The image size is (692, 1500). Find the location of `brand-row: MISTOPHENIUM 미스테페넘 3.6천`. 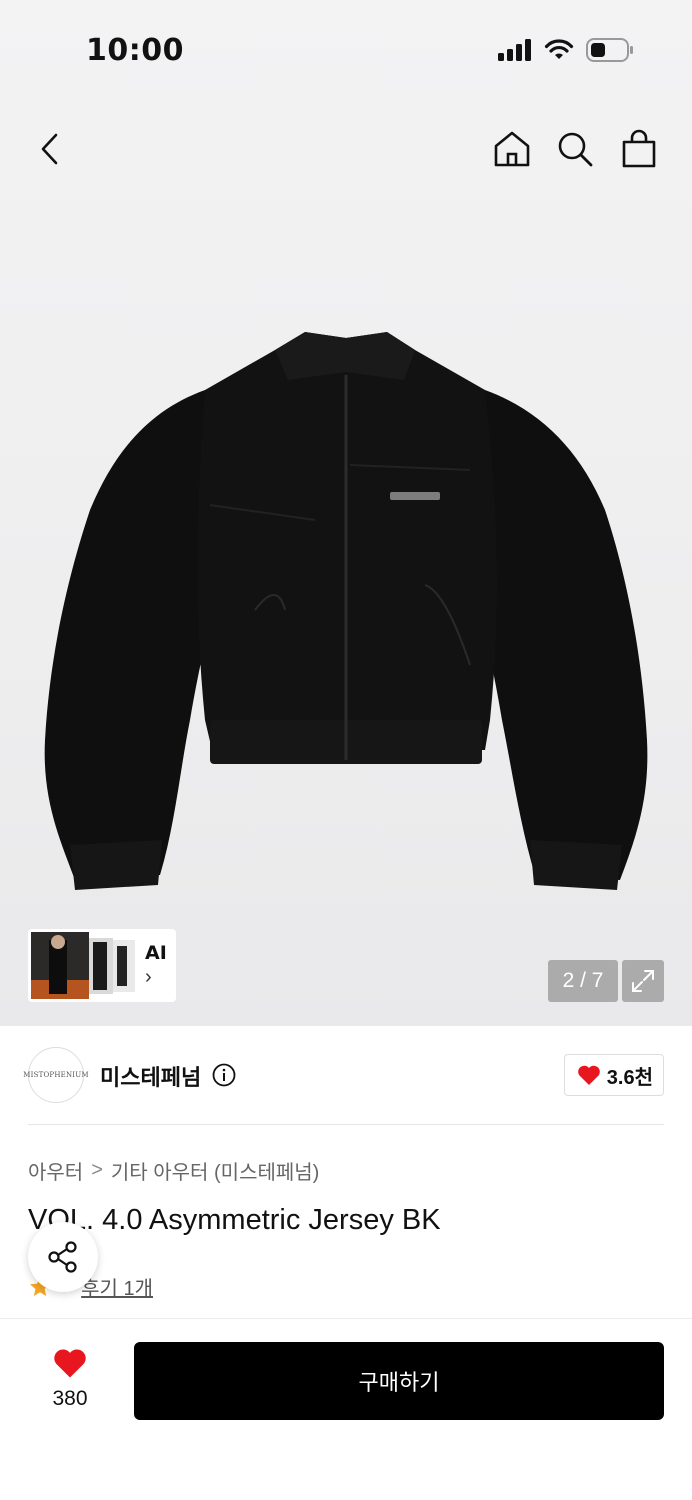

brand-row: MISTOPHENIUM 미스테페넘 3.6천 is located at coordinates (343, 1075).